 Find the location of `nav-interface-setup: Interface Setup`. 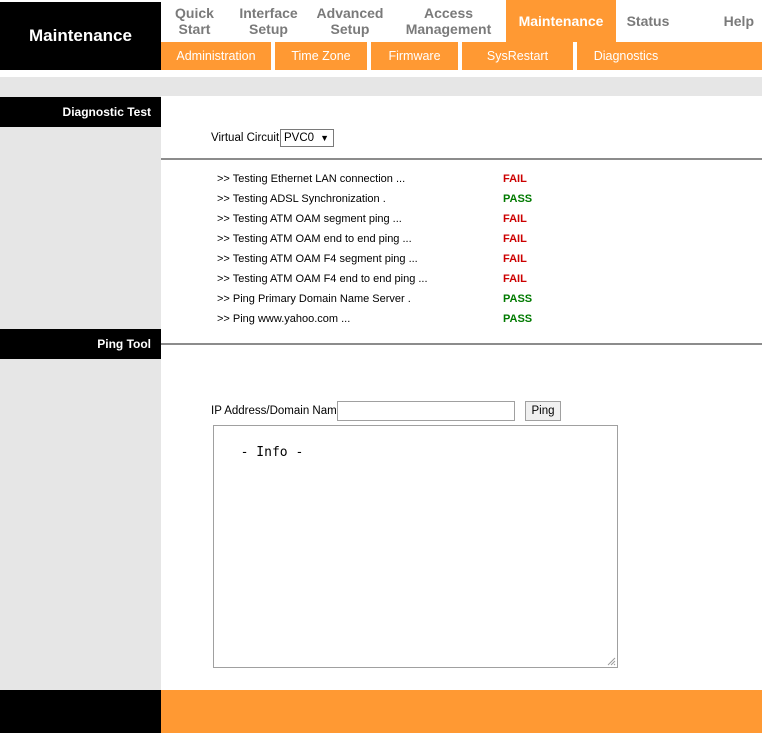

nav-interface-setup: Interface Setup is located at coordinates (268, 21).